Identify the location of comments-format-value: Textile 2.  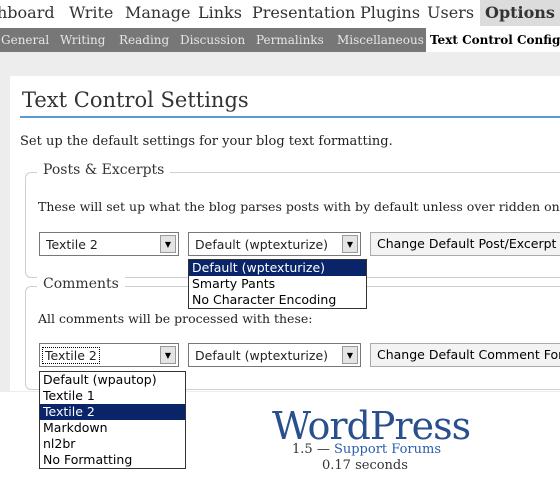
(71, 355).